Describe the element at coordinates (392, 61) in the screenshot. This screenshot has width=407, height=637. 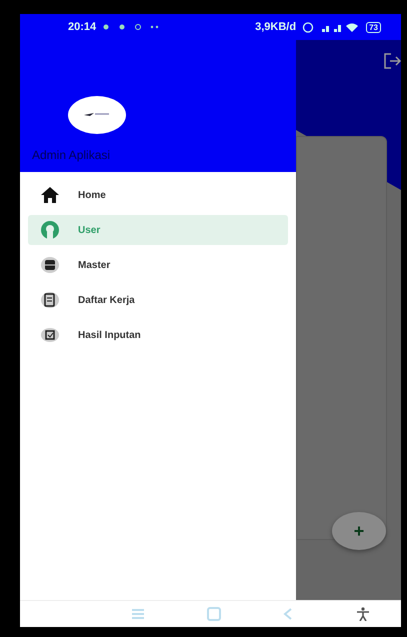
I see `logout-icon` at that location.